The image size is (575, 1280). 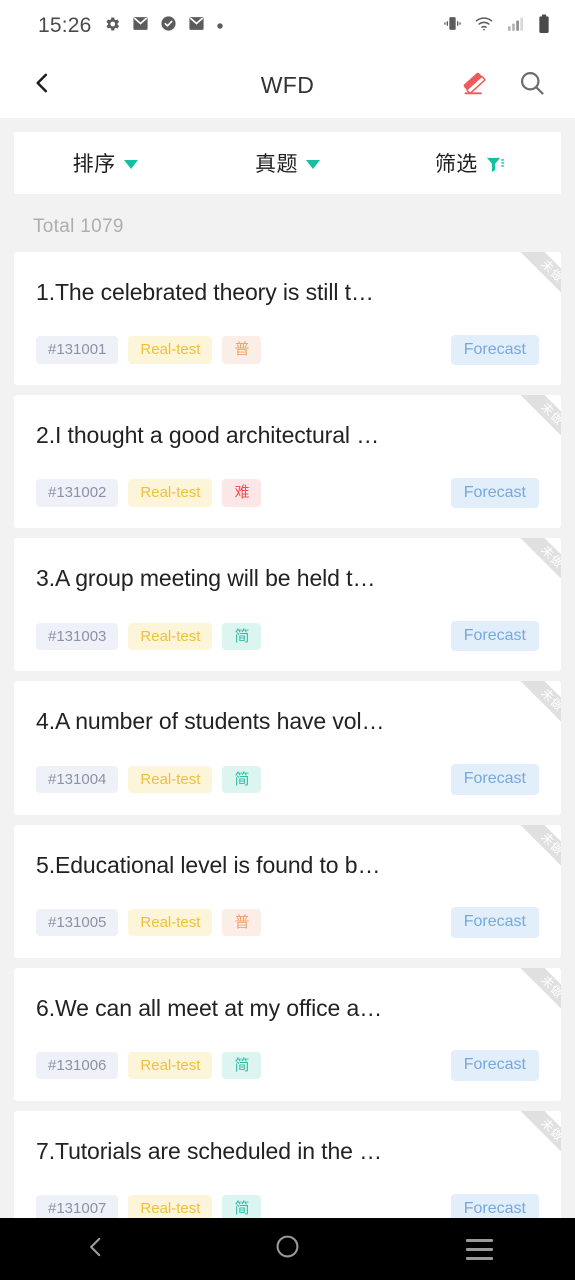 I want to click on status-bar-right, so click(x=497, y=26).